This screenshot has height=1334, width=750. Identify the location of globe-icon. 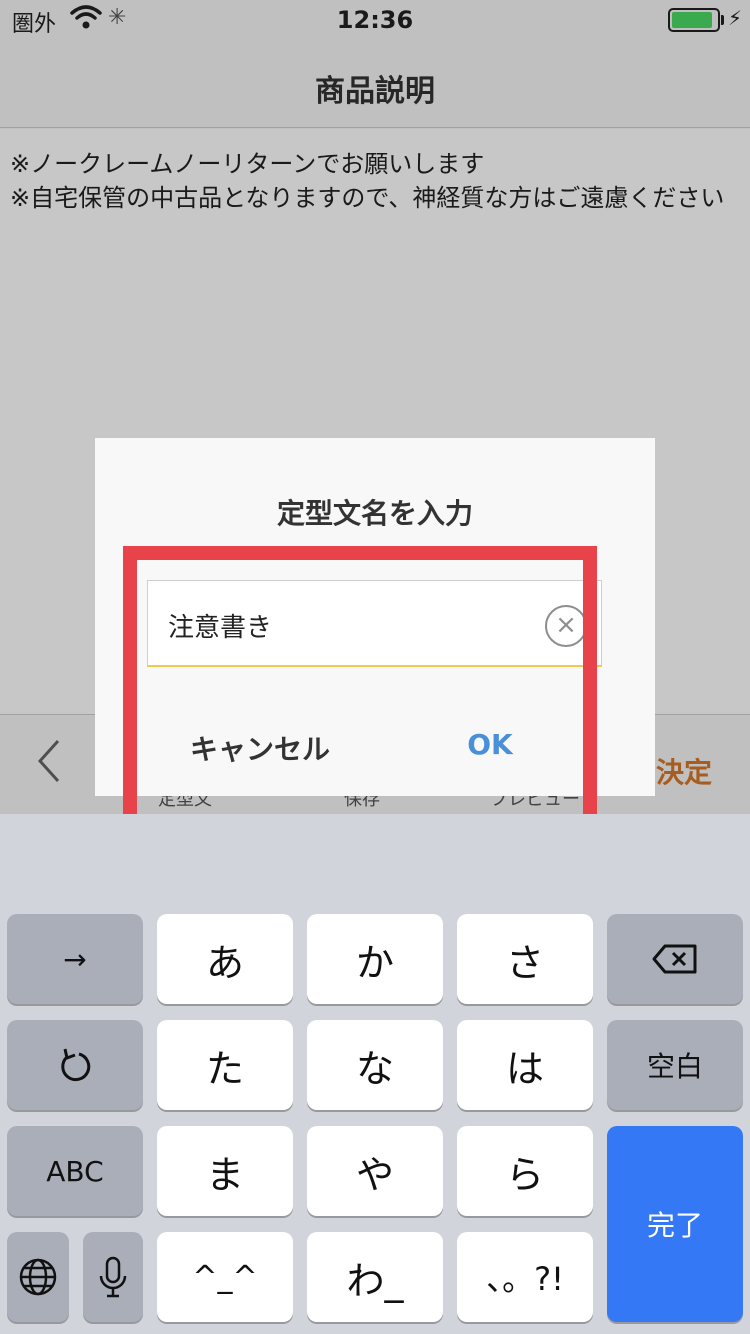
(38, 1277).